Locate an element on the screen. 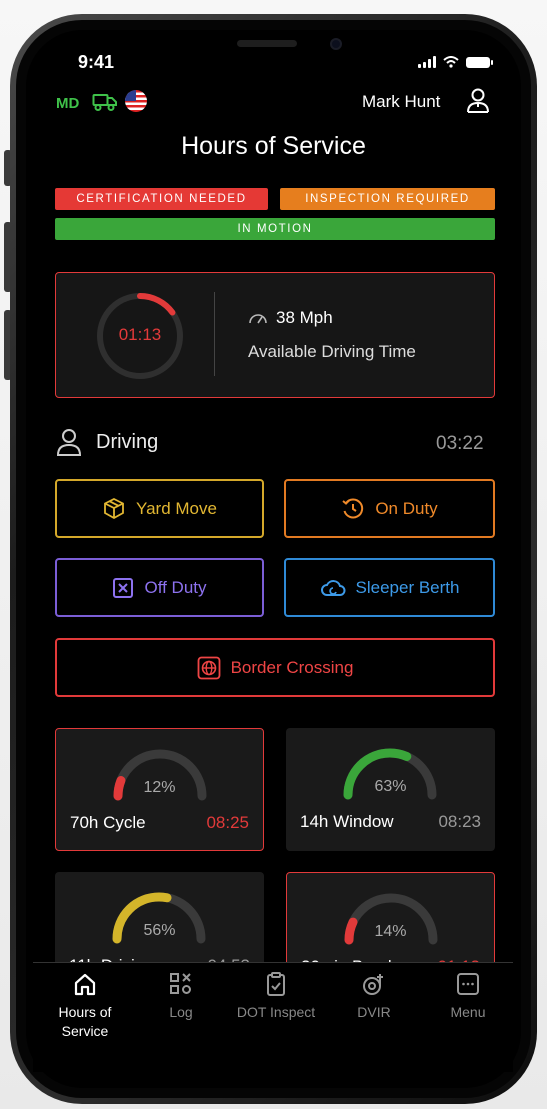 Image resolution: width=547 pixels, height=1109 pixels. status-time: 9:41 is located at coordinates (96, 62).